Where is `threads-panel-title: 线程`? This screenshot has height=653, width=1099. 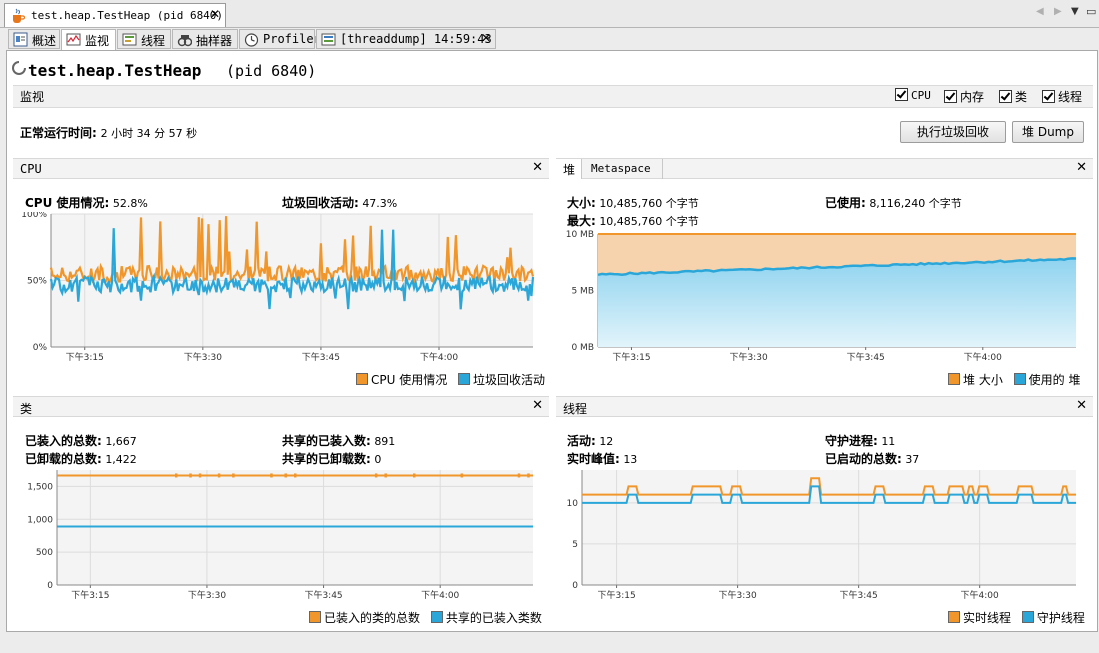 threads-panel-title: 线程 is located at coordinates (575, 409).